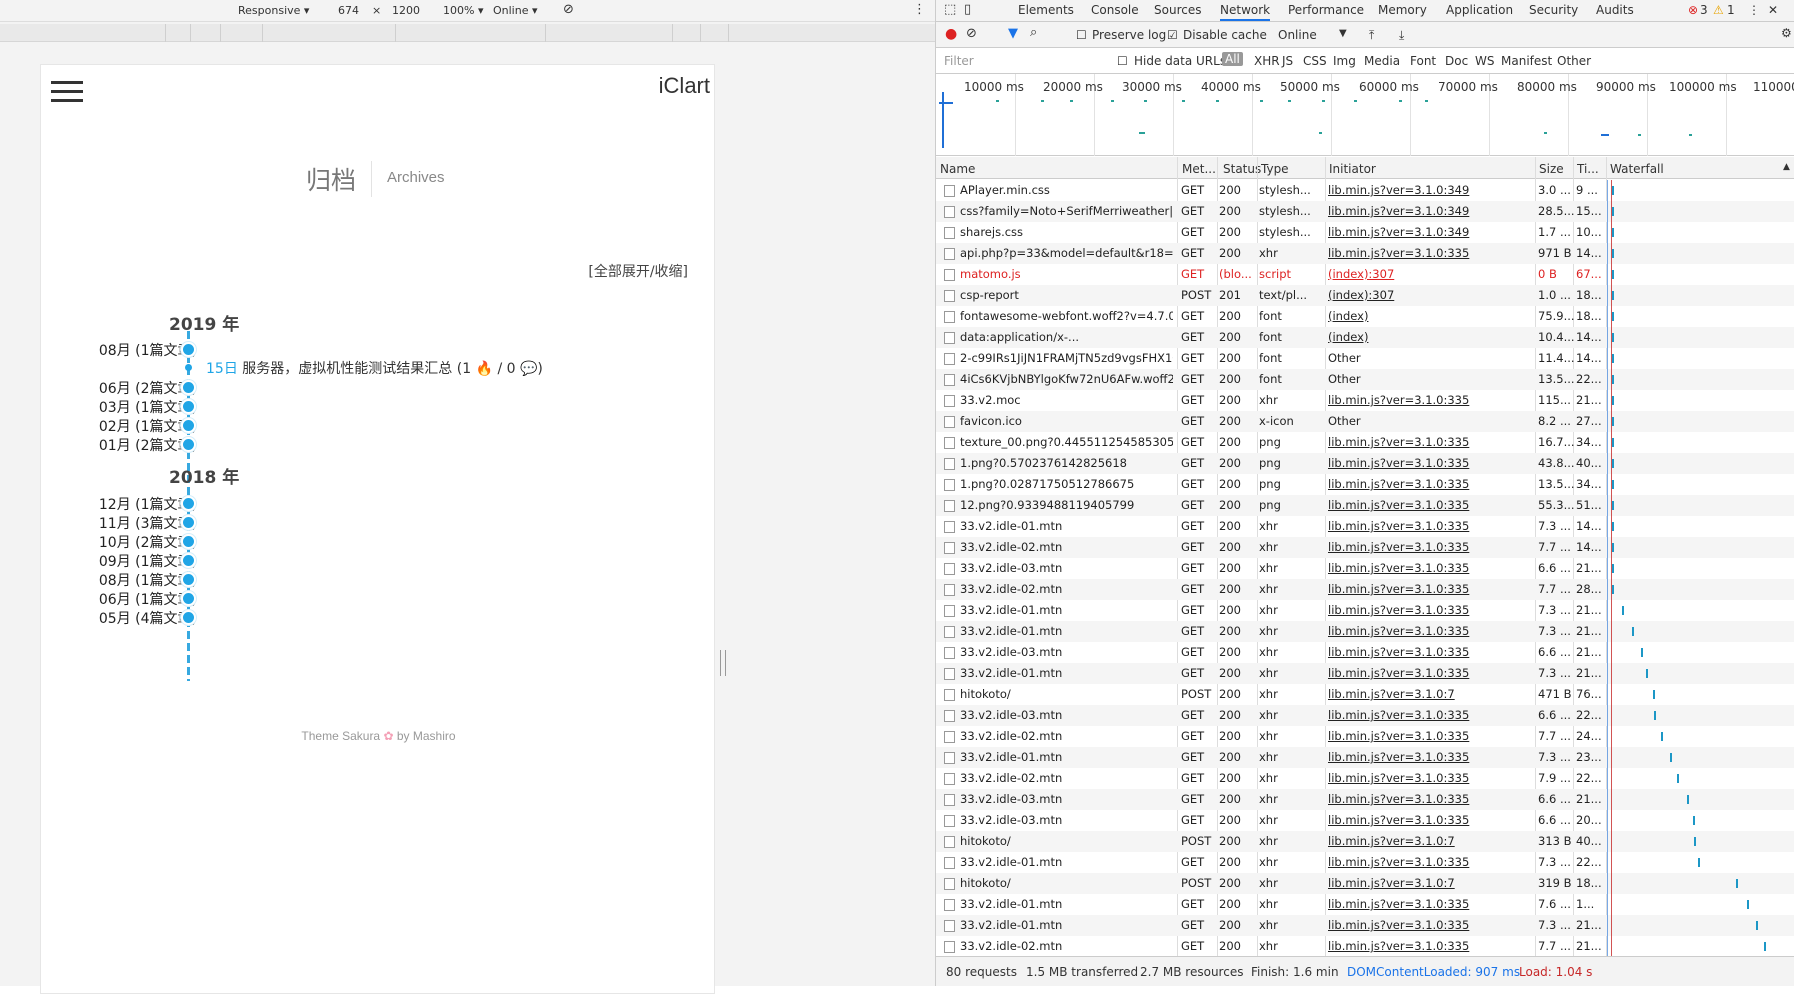 The height and width of the screenshot is (994, 1794). I want to click on column-initiator: Initiator, so click(1352, 169).